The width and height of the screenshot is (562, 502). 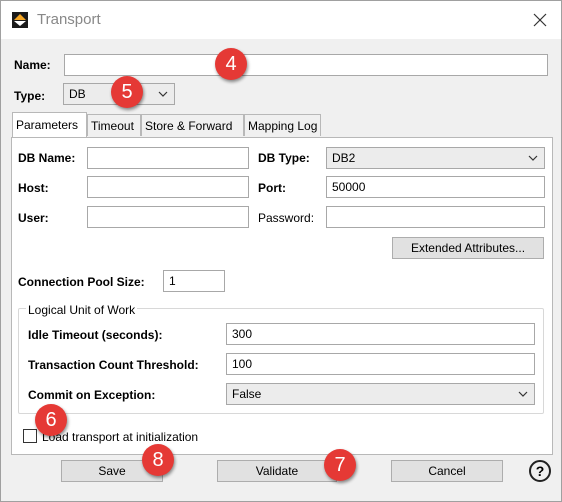 I want to click on tab-timeout: Timeout, so click(x=114, y=125).